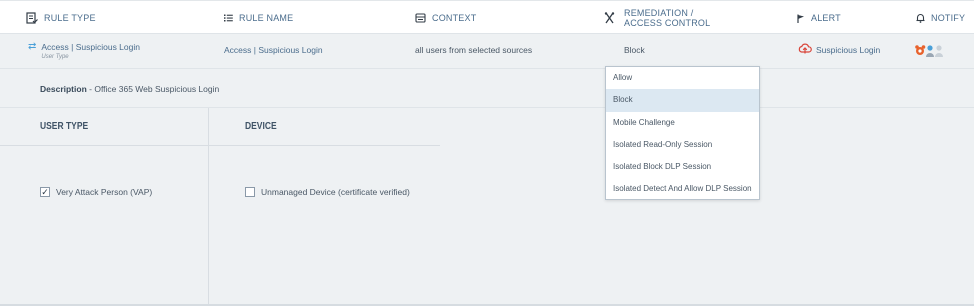  What do you see at coordinates (948, 18) in the screenshot?
I see `notify-header-label: NOTIFY` at bounding box center [948, 18].